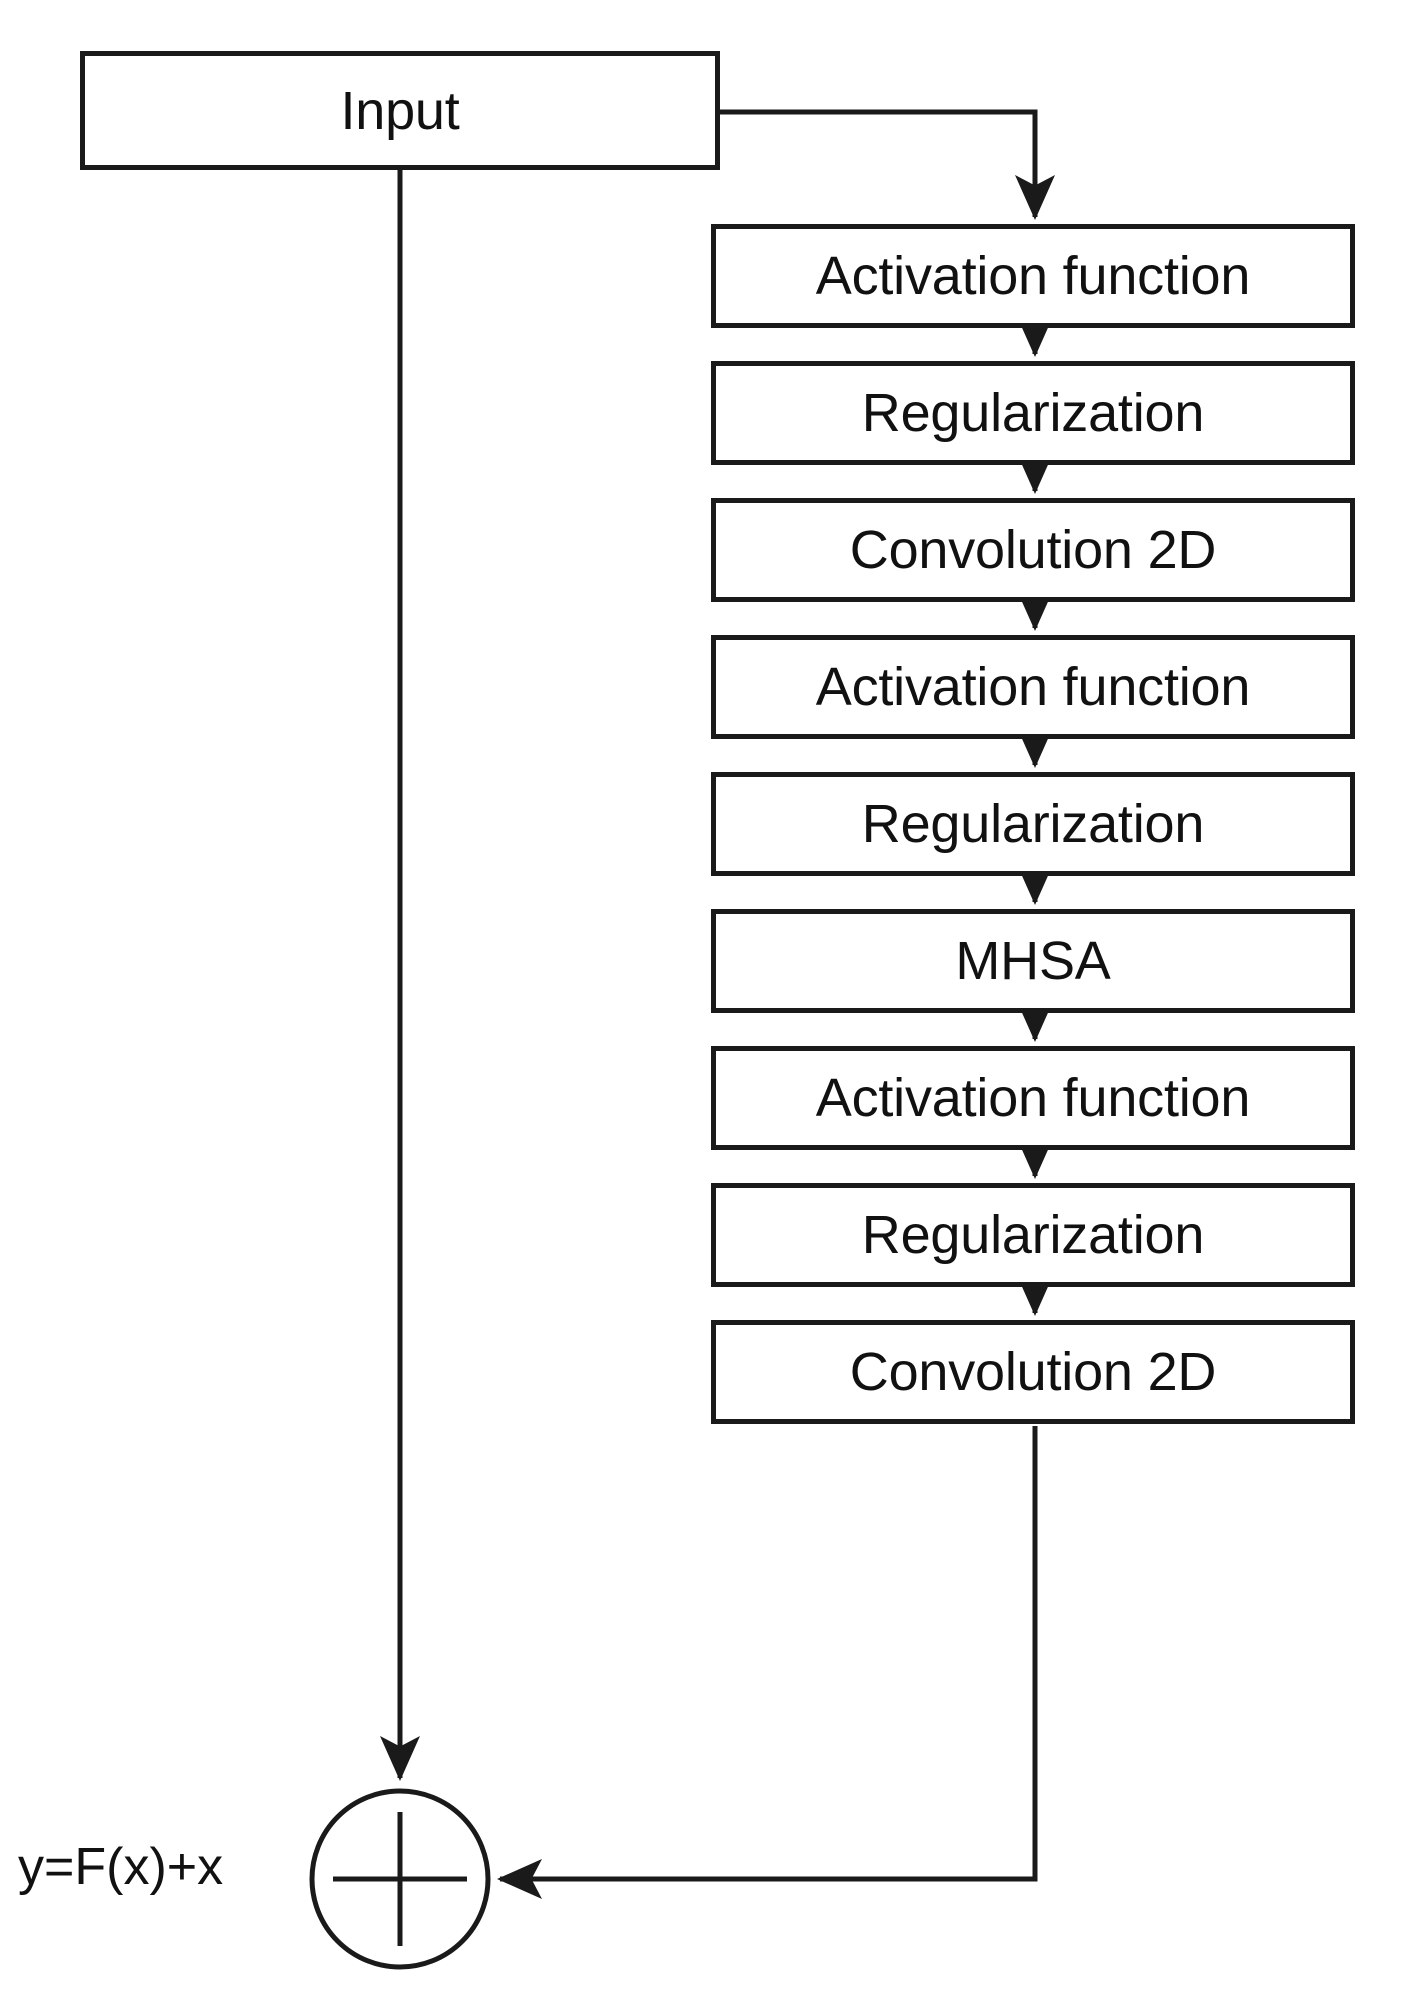 The height and width of the screenshot is (1995, 1413). I want to click on node-activation-function-3: Activation function, so click(1033, 1098).